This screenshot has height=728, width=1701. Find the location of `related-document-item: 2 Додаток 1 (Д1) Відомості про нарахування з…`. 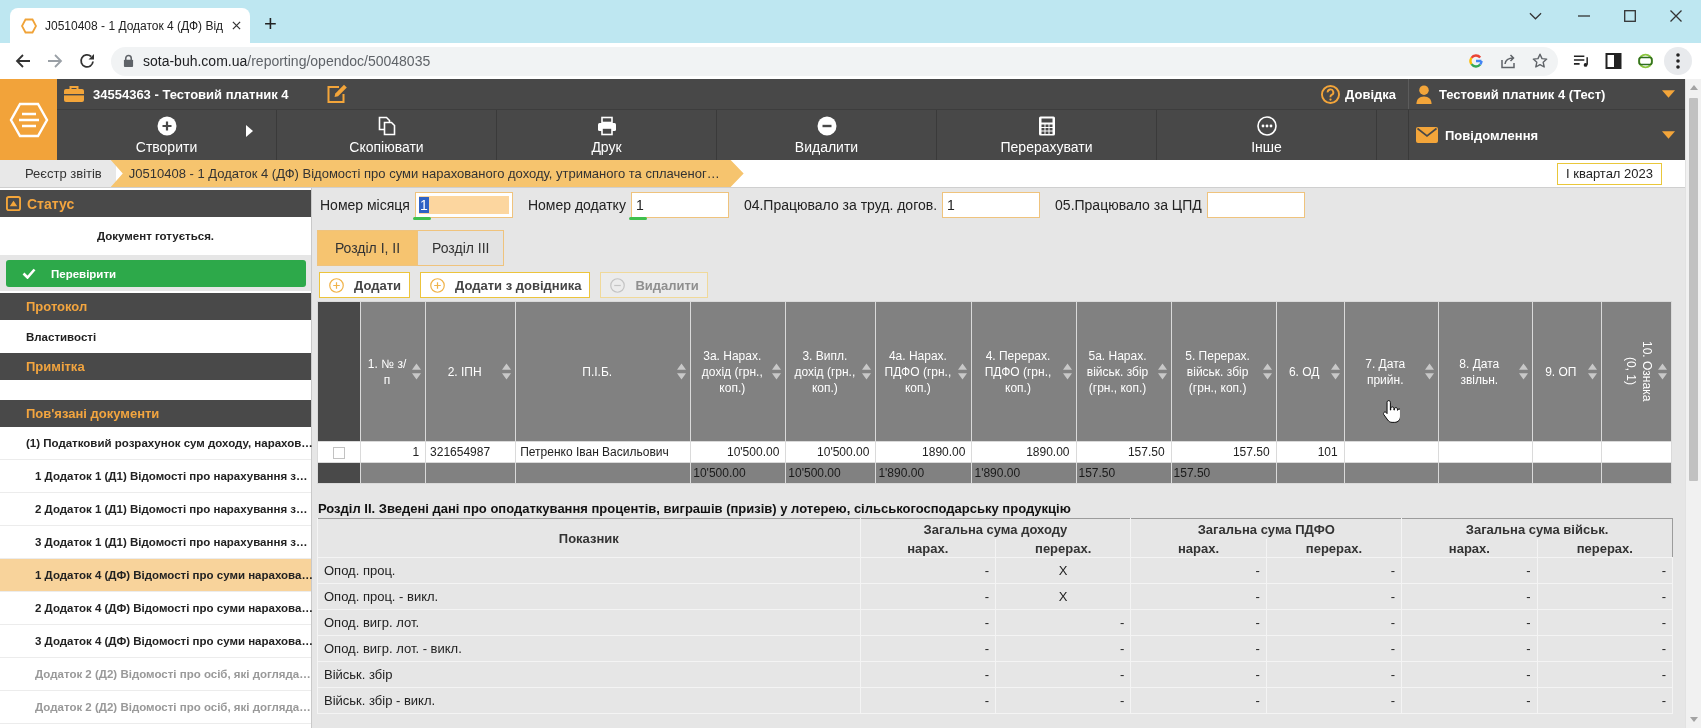

related-document-item: 2 Додаток 1 (Д1) Відомості про нарахування з… is located at coordinates (155, 509).